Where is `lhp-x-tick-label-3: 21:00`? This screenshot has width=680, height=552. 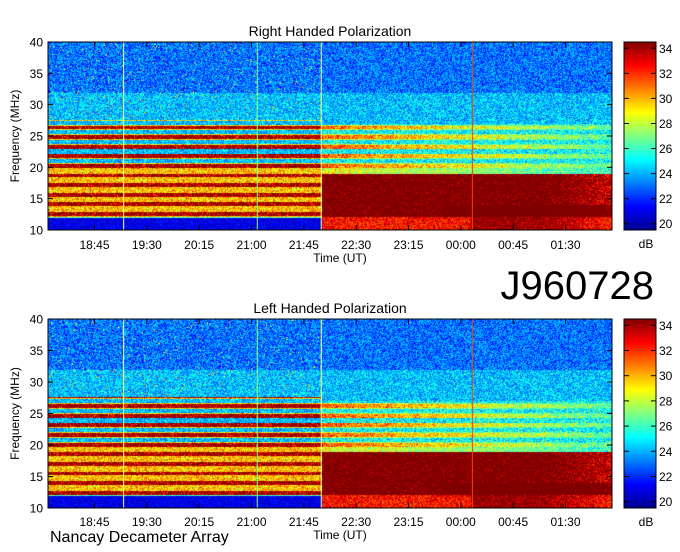 lhp-x-tick-label-3: 21:00 is located at coordinates (251, 522).